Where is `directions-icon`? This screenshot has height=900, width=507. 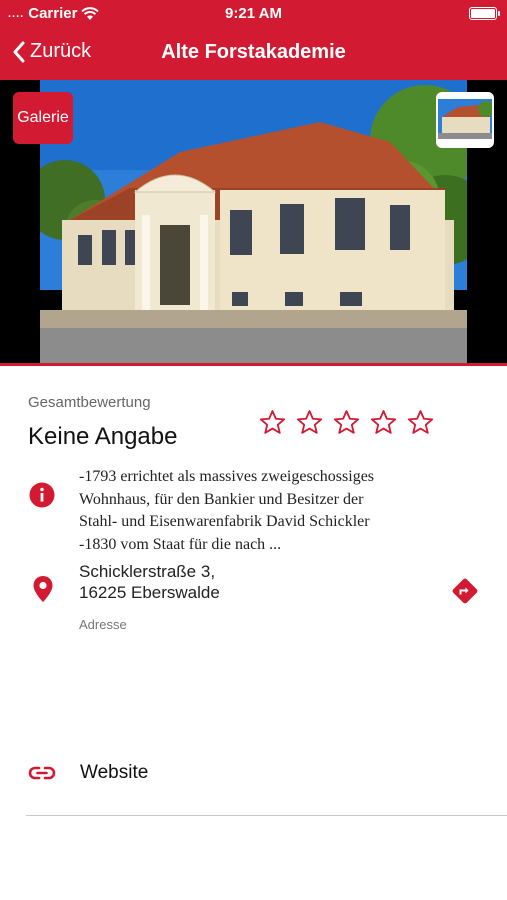 directions-icon is located at coordinates (465, 591).